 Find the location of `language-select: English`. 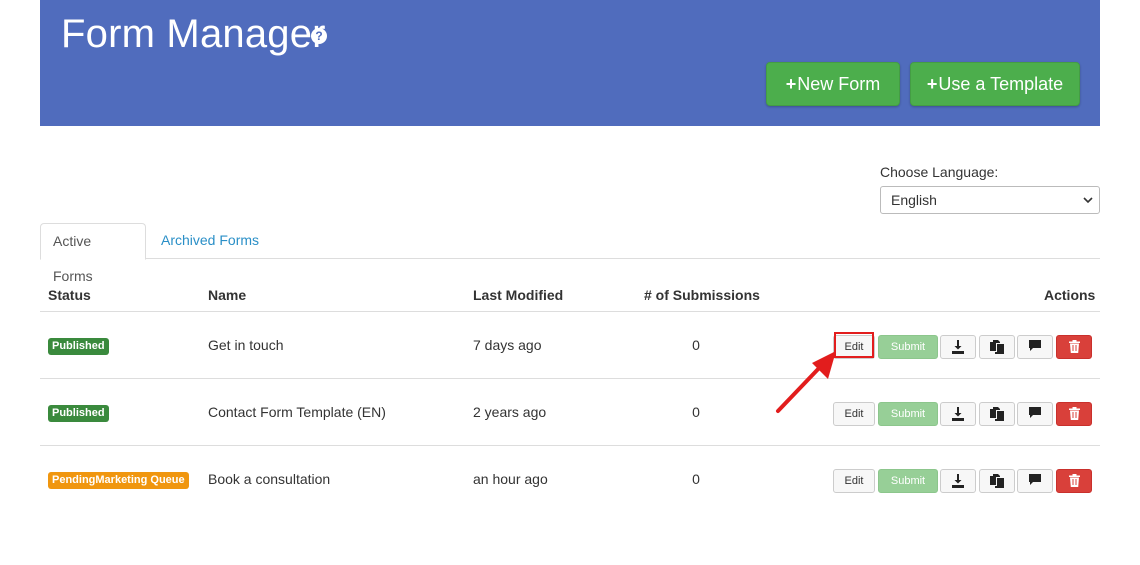

language-select: English is located at coordinates (990, 200).